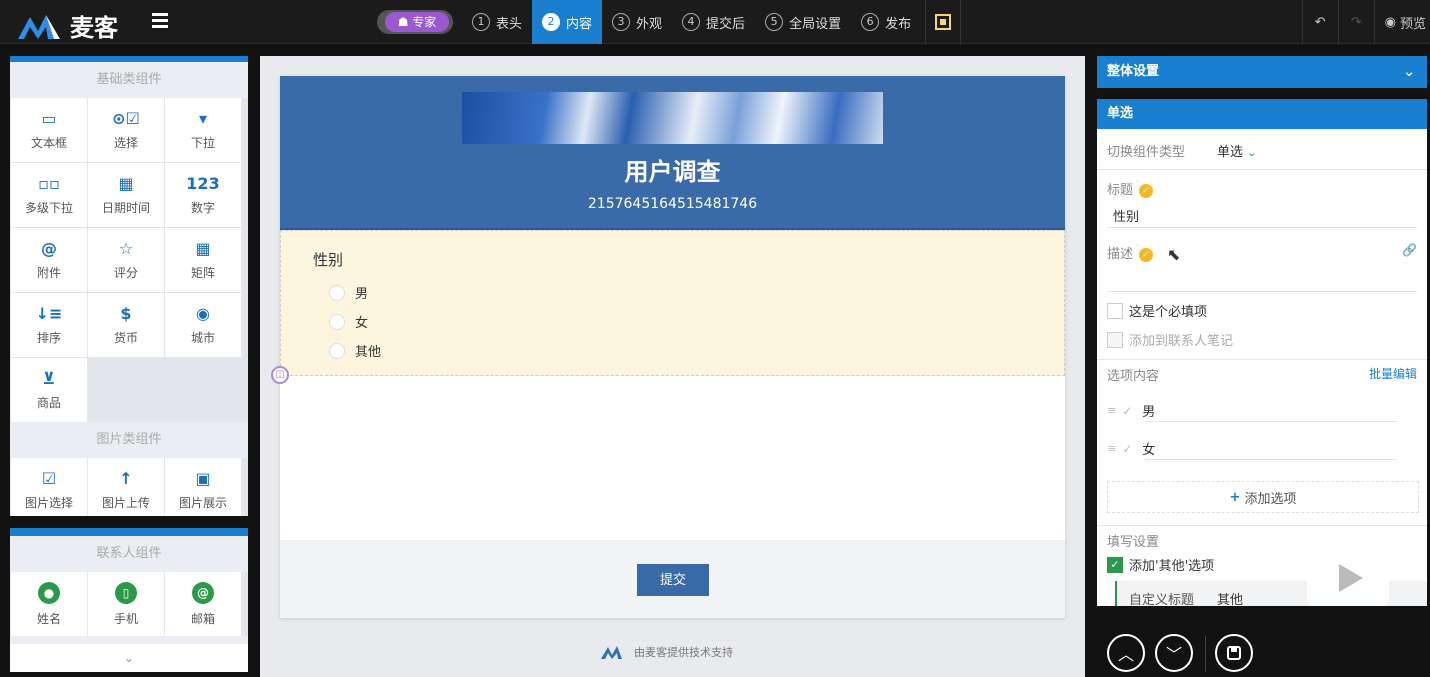 The image size is (1430, 677). Describe the element at coordinates (49, 313) in the screenshot. I see `sort-icon: ↓≡` at that location.